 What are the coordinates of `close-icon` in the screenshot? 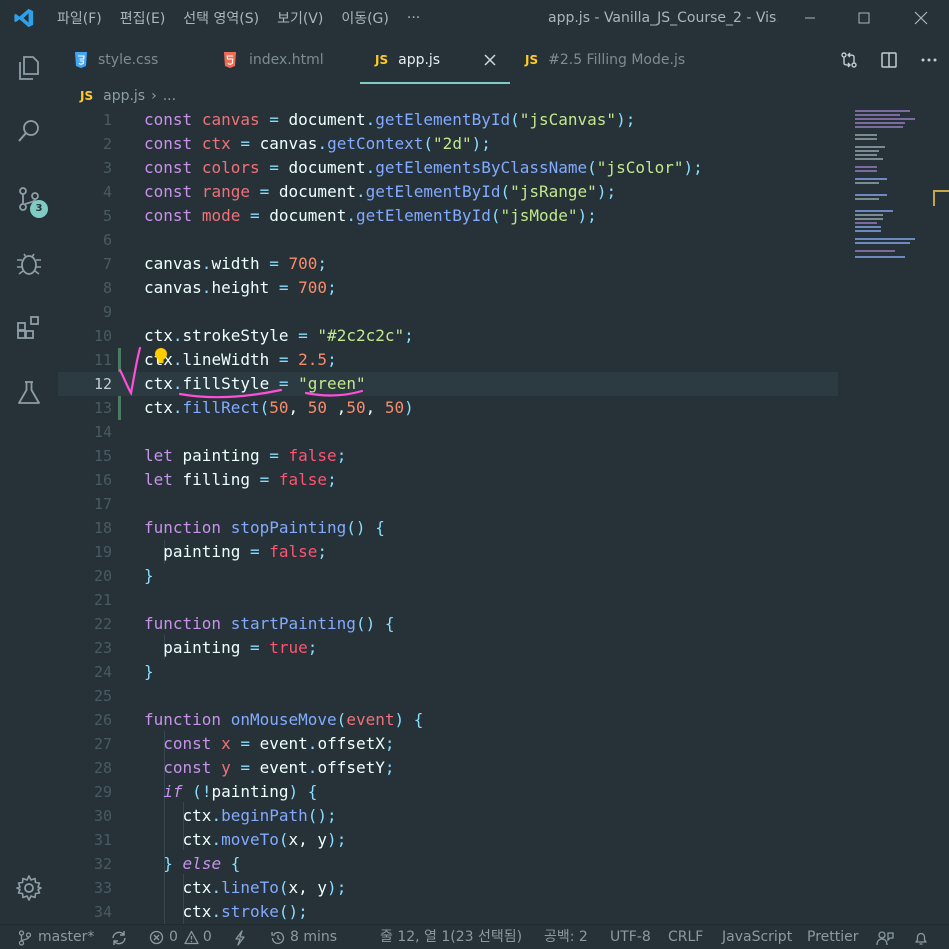 It's located at (921, 18).